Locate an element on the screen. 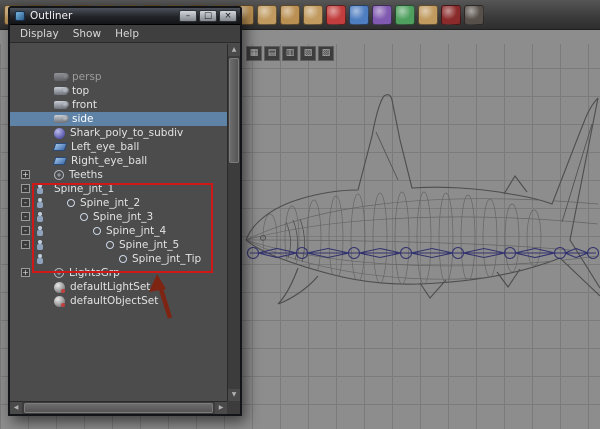 The width and height of the screenshot is (600, 429). node-label: persp is located at coordinates (87, 77).